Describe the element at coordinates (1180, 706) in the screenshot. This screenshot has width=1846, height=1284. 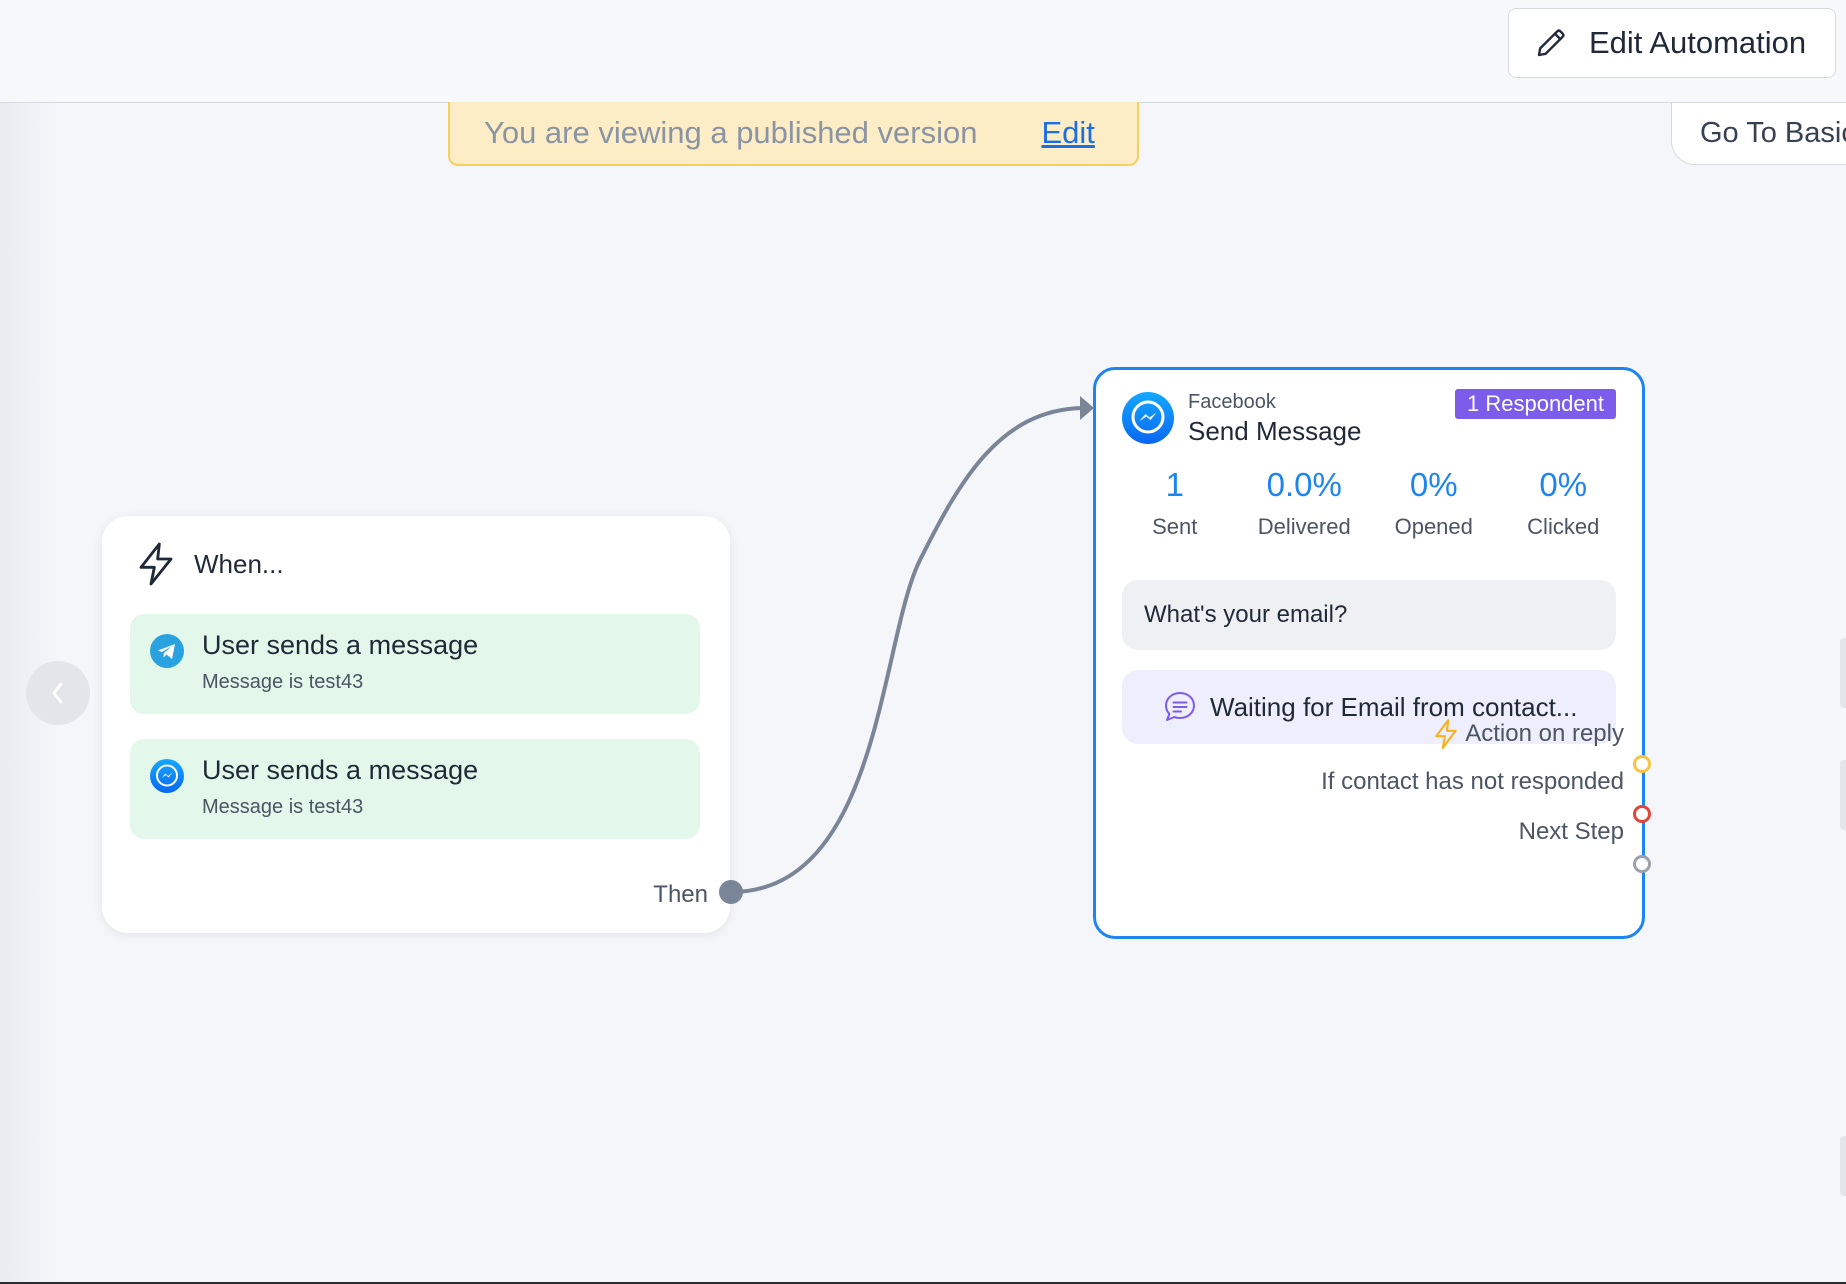
I see `chat-bubble-icon` at that location.